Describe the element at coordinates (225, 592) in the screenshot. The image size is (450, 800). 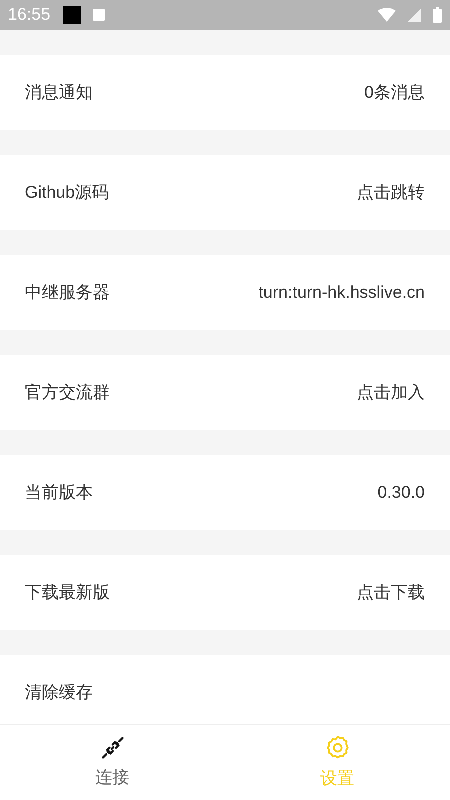
I see `settings-row: 下载最新版 点击下载` at that location.